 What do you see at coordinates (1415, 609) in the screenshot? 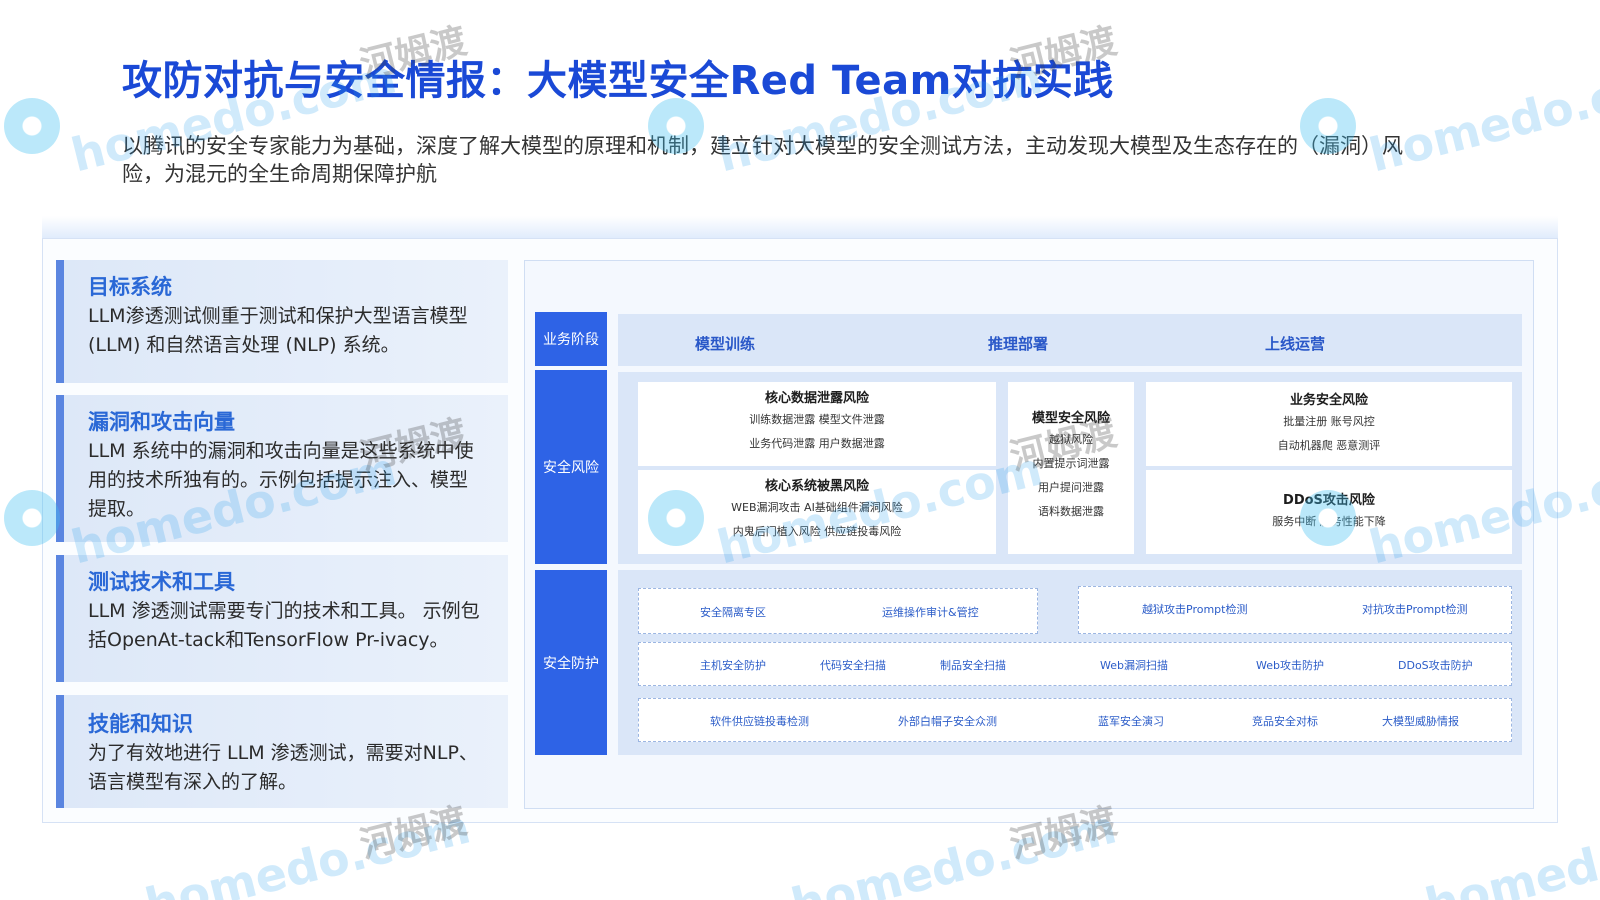
I see `defense-item: 对抗攻击Prompt检测` at bounding box center [1415, 609].